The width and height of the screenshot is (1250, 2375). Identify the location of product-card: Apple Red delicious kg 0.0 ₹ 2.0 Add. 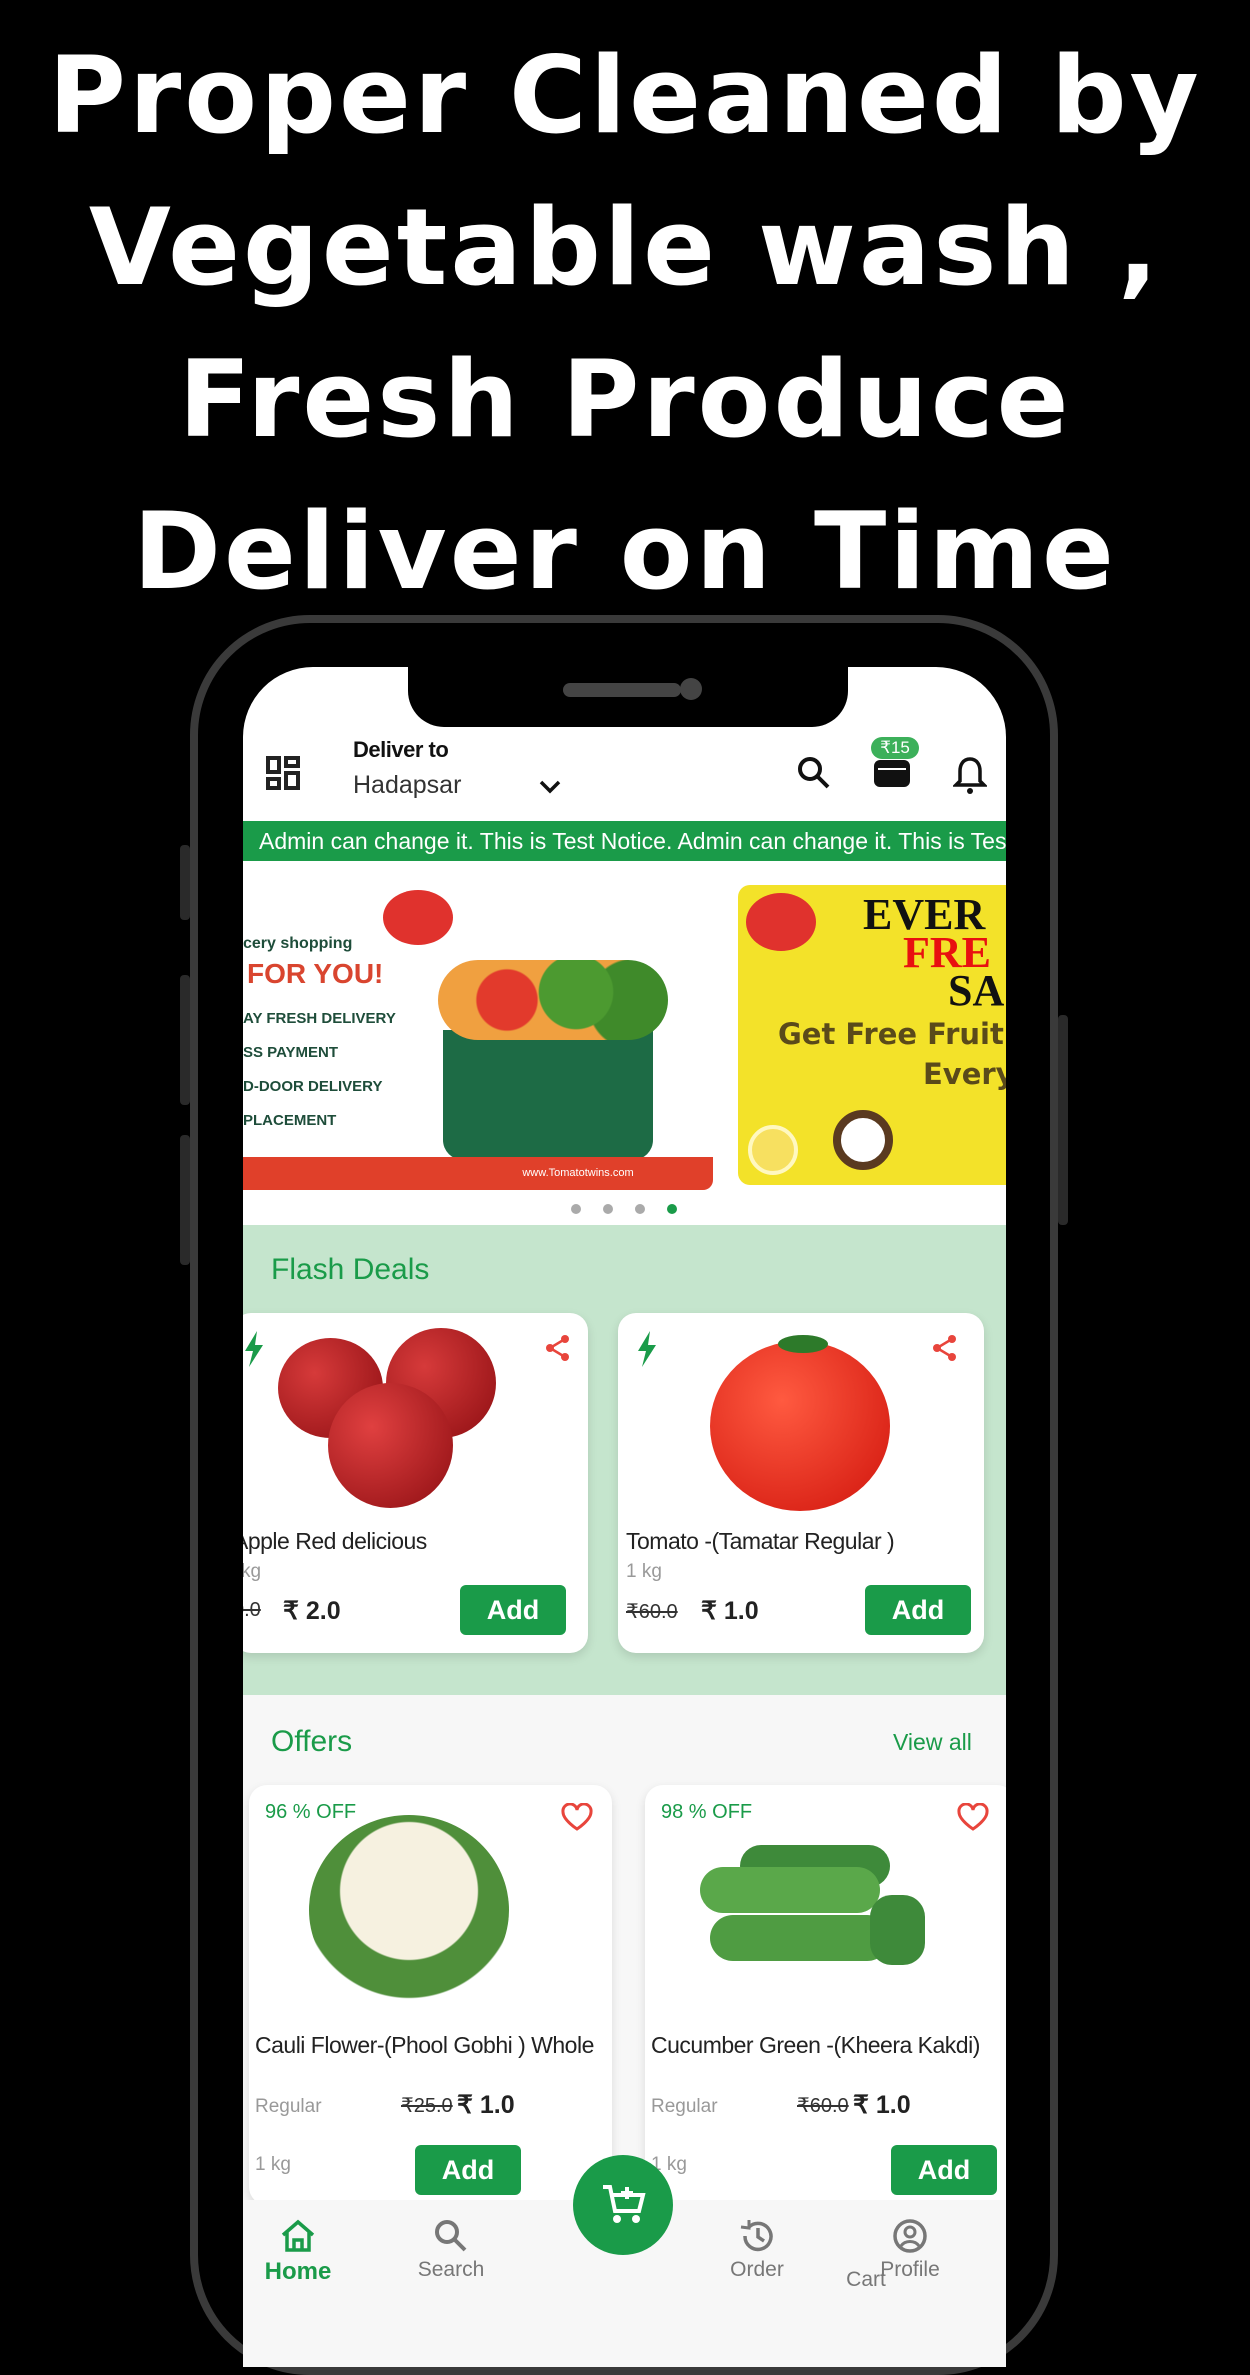
(415, 1483).